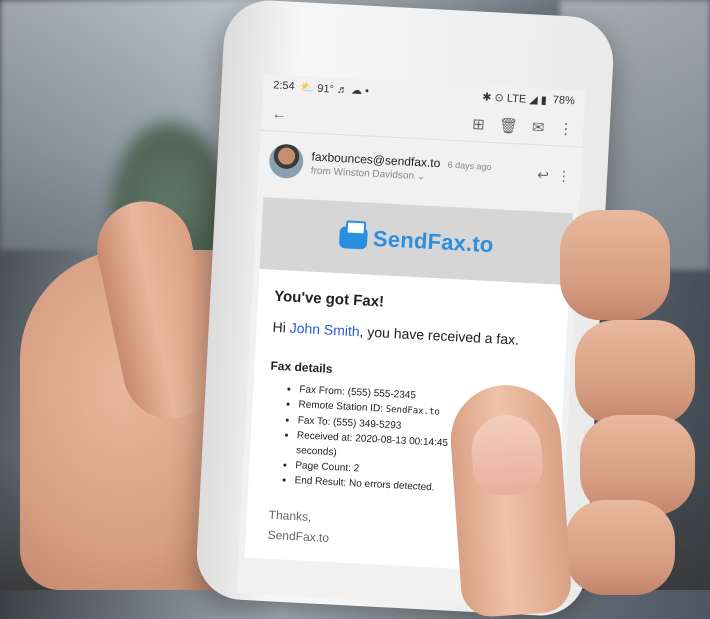  I want to click on trash-icon: 🗑, so click(508, 125).